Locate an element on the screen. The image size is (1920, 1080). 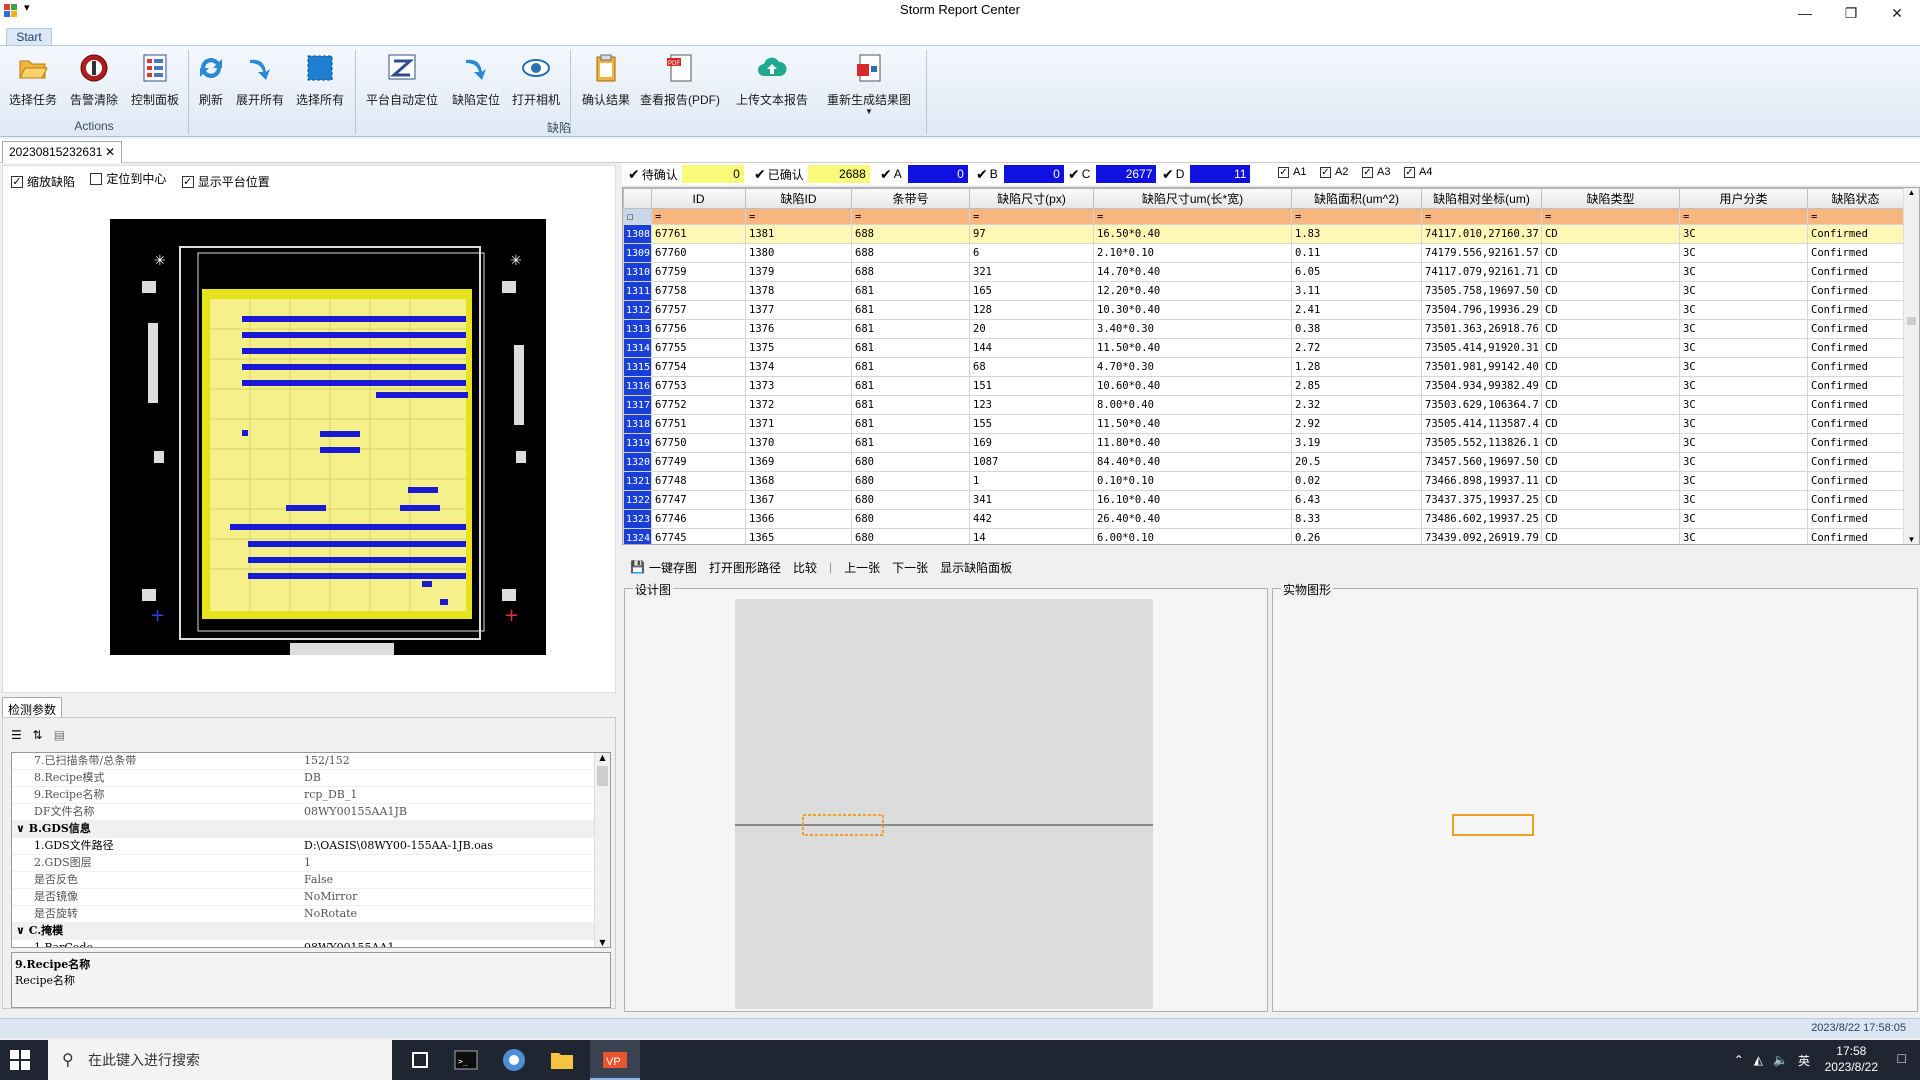
property-row: 是否旋转 NoRotate is located at coordinates (311, 914).